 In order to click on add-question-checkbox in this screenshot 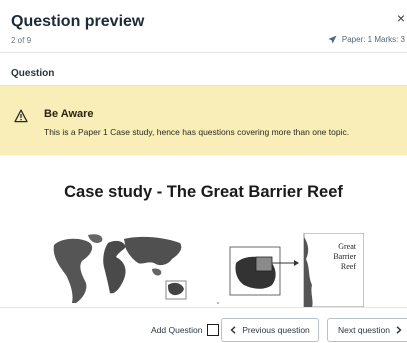, I will do `click(212, 330)`.